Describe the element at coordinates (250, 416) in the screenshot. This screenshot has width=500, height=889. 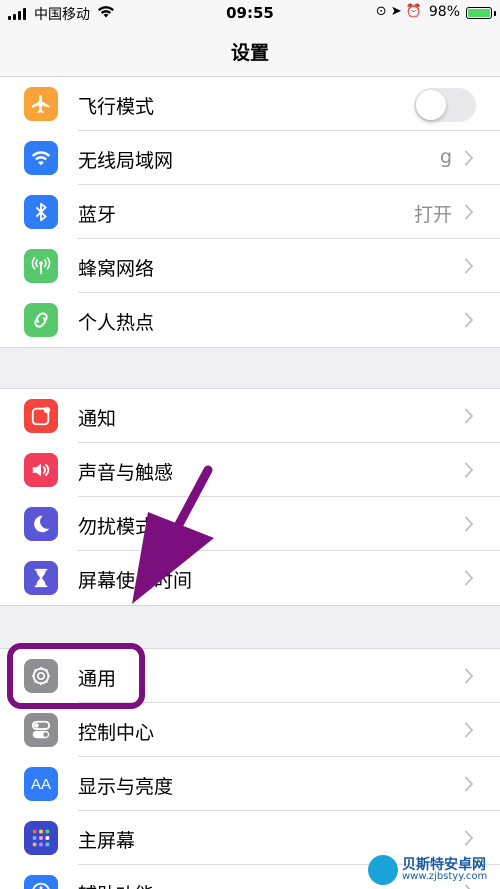
I see `settings-row-notification: 通知` at that location.